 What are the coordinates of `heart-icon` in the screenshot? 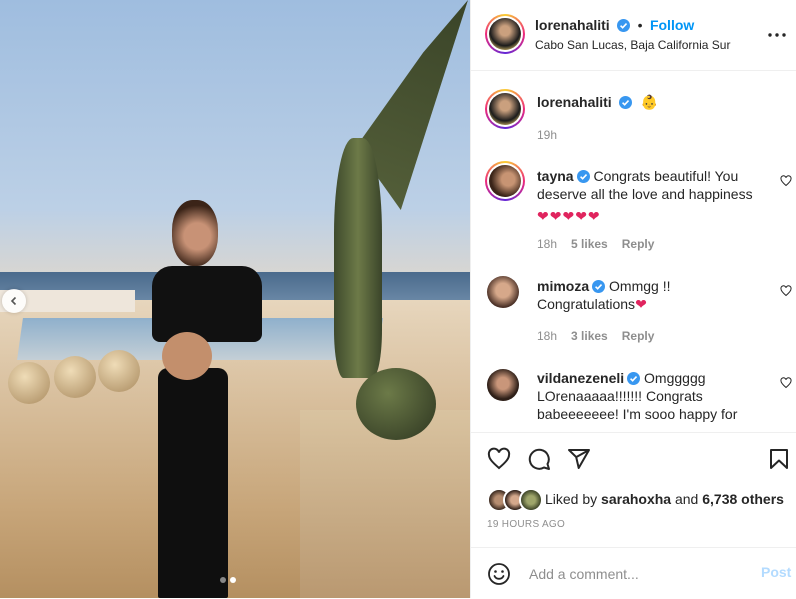 It's located at (499, 459).